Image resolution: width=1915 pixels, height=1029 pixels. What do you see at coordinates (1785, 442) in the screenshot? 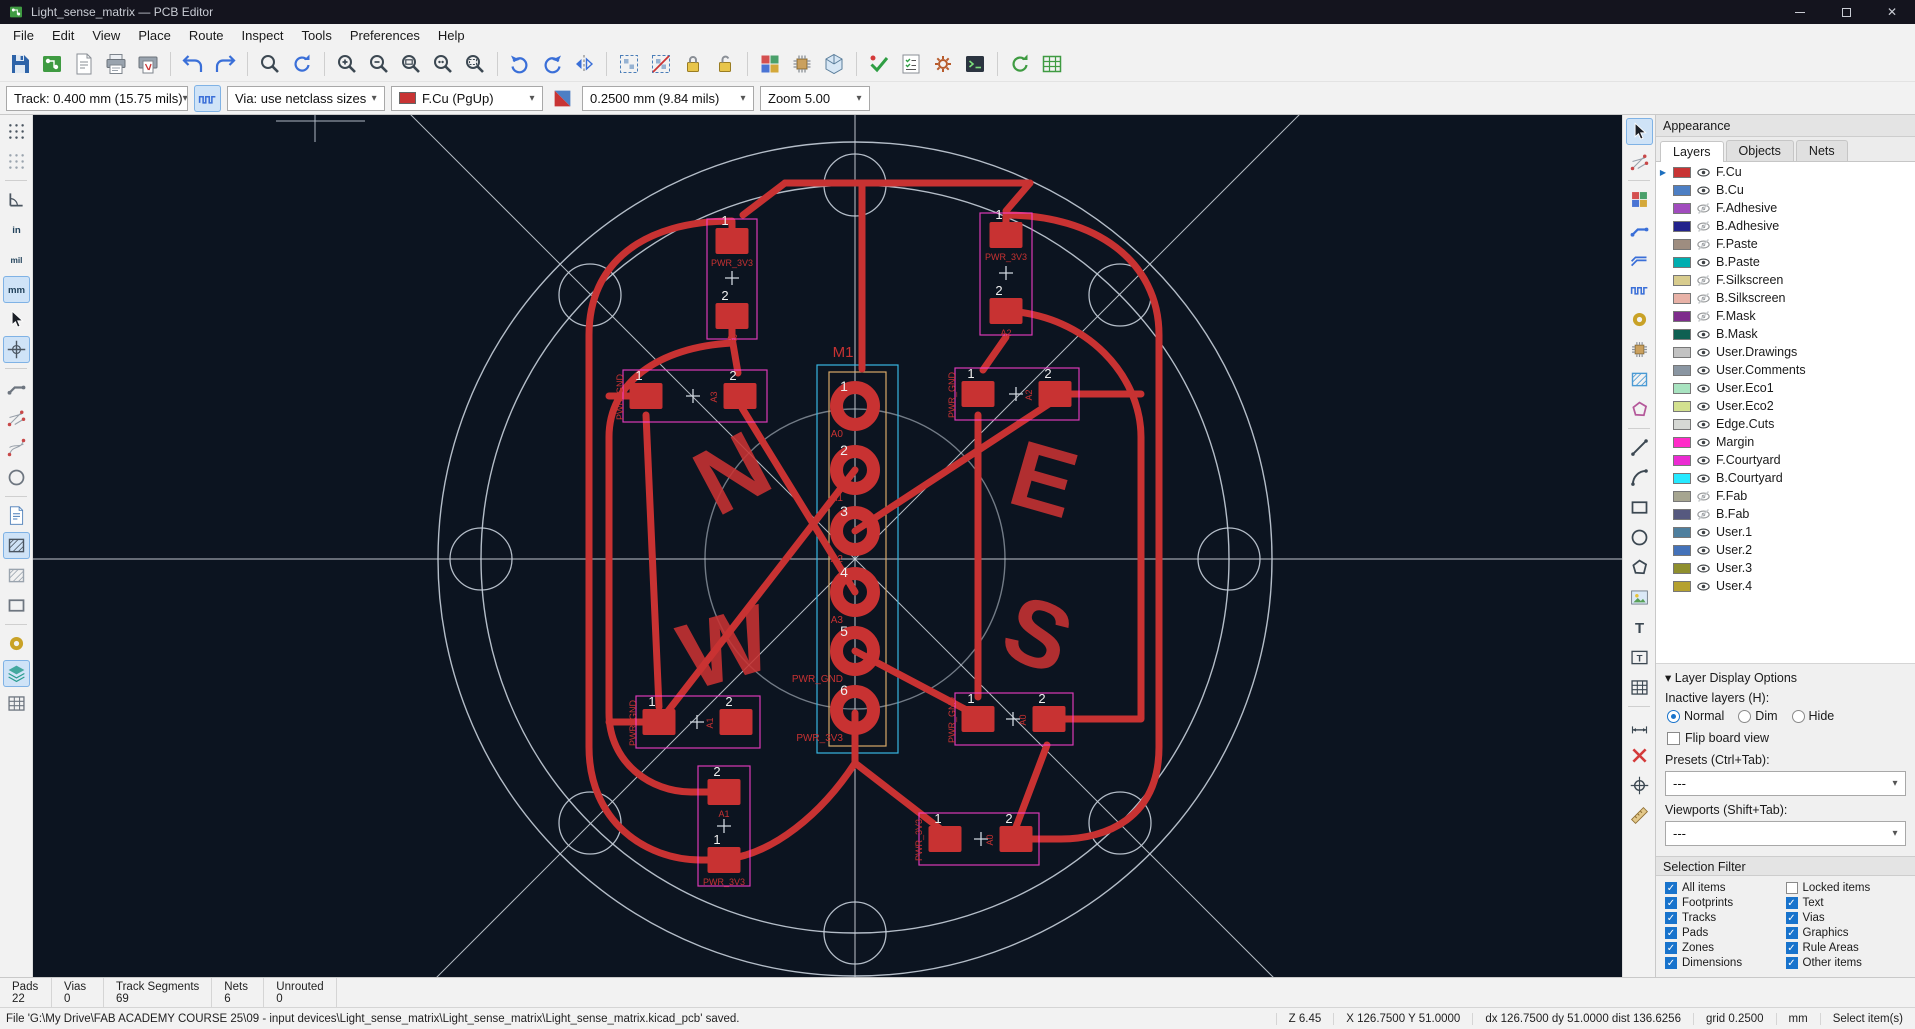
I see `layer-row-margin: Margin` at bounding box center [1785, 442].